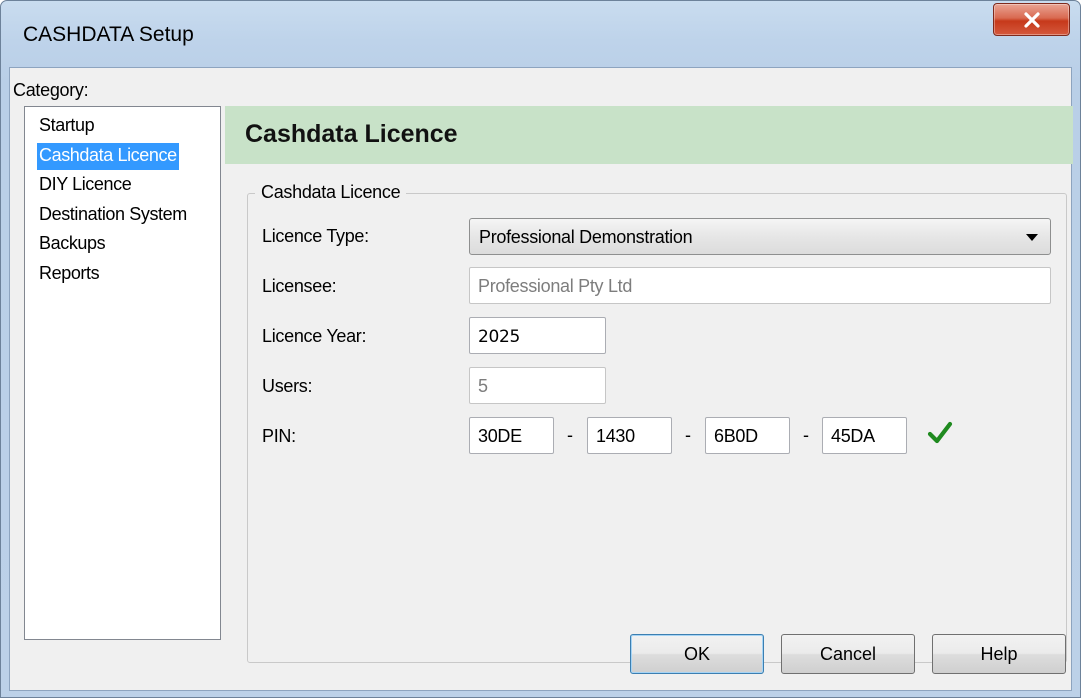 The width and height of the screenshot is (1081, 698). I want to click on category-item-destination-system: Destination System, so click(113, 215).